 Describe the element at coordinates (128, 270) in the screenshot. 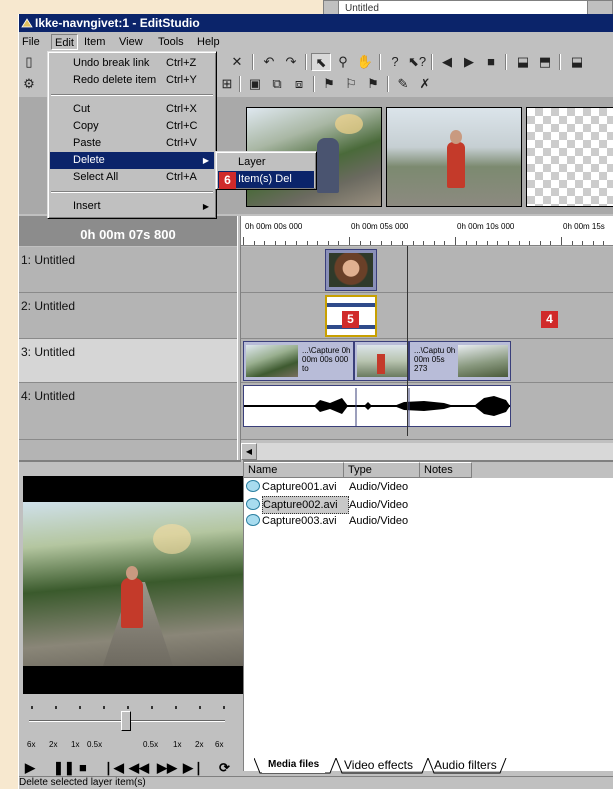

I see `layer-label-1: 1: Untitled` at that location.